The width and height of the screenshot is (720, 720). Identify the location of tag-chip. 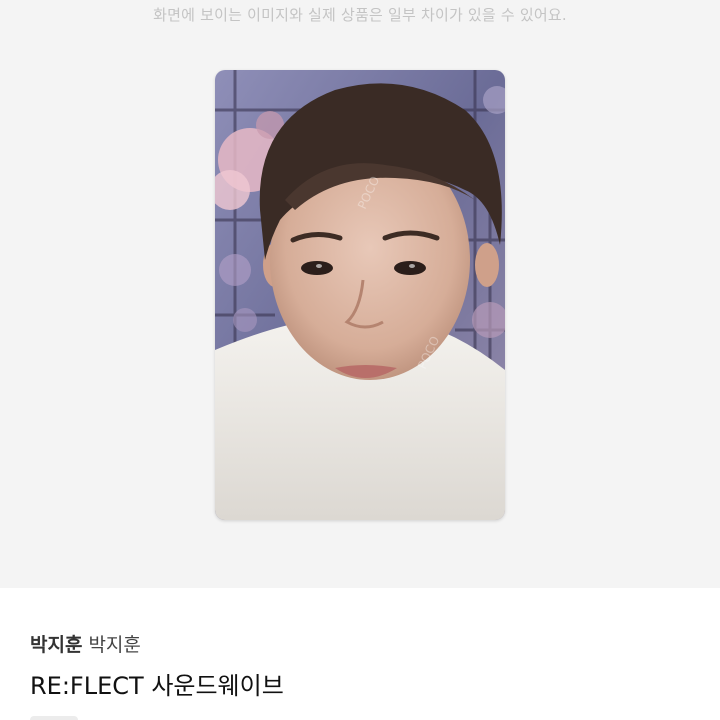
(54, 718).